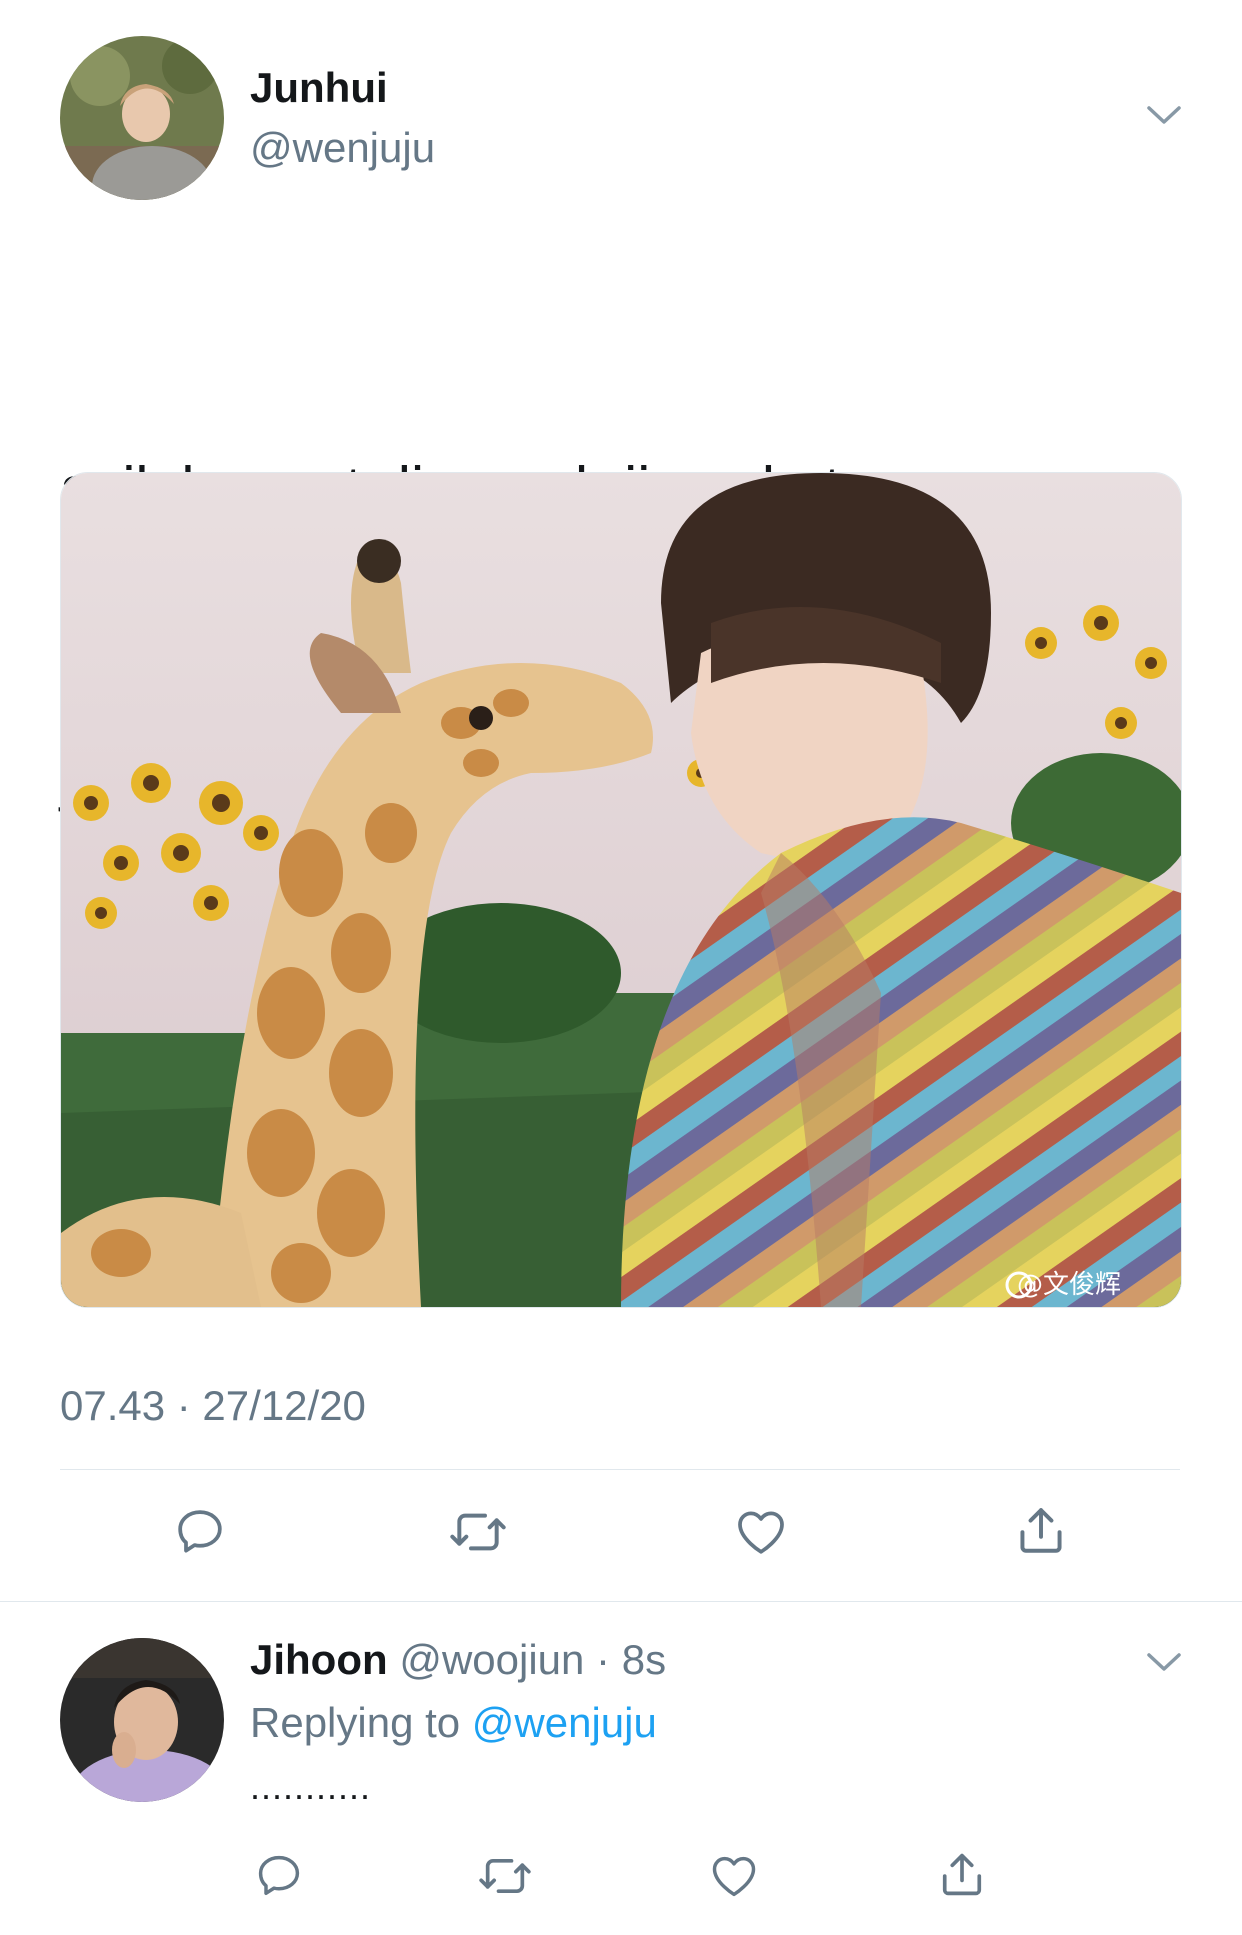 The height and width of the screenshot is (1935, 1242). Describe the element at coordinates (142, 118) in the screenshot. I see `author-avatar` at that location.